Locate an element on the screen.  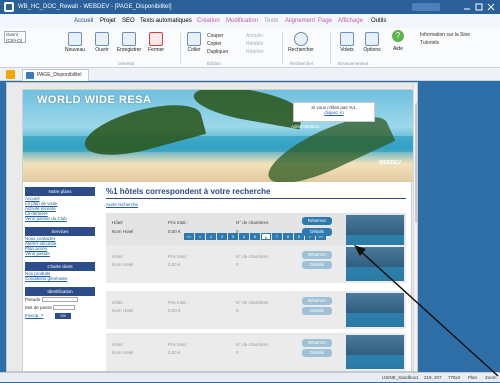
help-button: Aide is located at coordinates (398, 49).